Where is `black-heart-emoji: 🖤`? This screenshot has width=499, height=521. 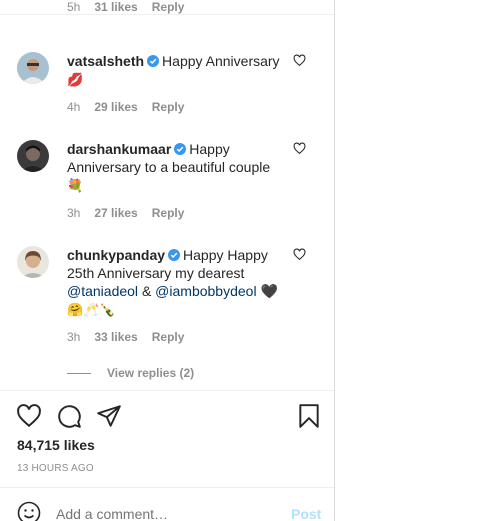
black-heart-emoji: 🖤 is located at coordinates (269, 291).